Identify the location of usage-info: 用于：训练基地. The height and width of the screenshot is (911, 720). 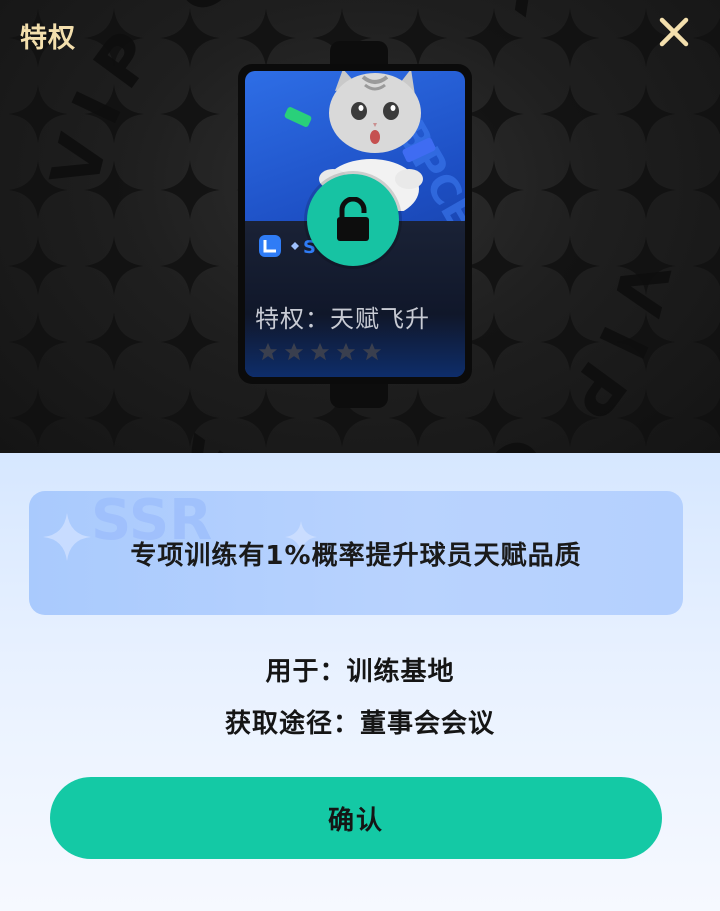
(360, 669).